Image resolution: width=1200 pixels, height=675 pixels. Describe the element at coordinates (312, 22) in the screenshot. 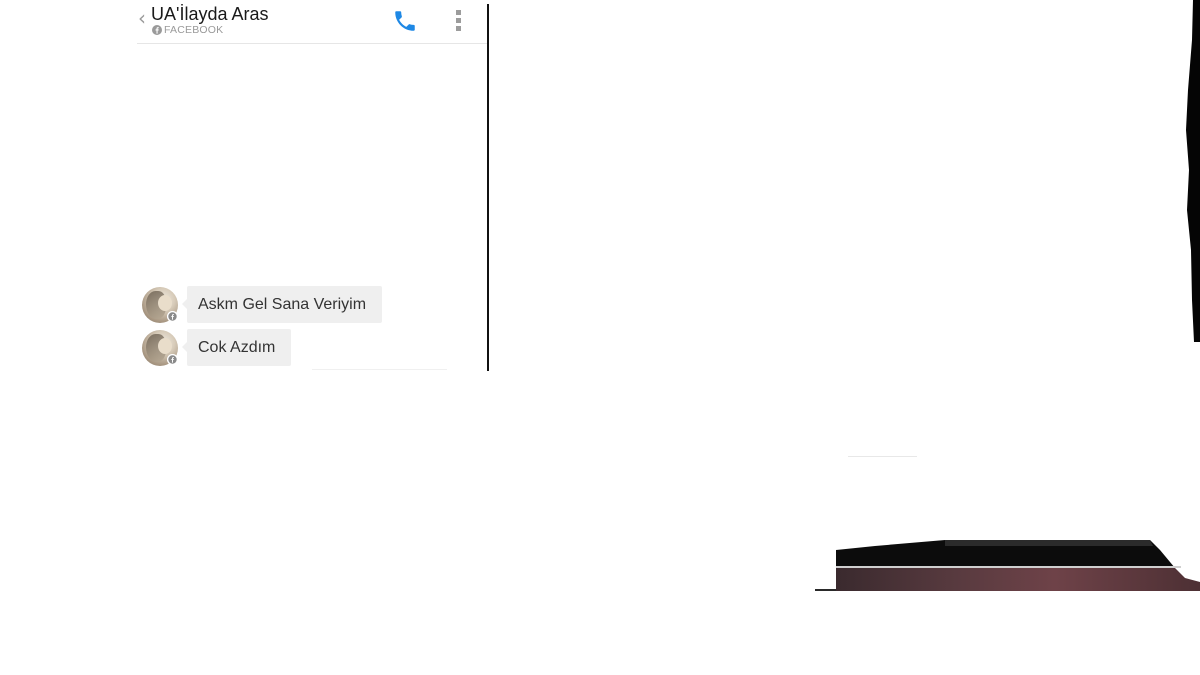

I see `chat-header: ‹ UA'İlayda Aras FACEBOOK` at that location.